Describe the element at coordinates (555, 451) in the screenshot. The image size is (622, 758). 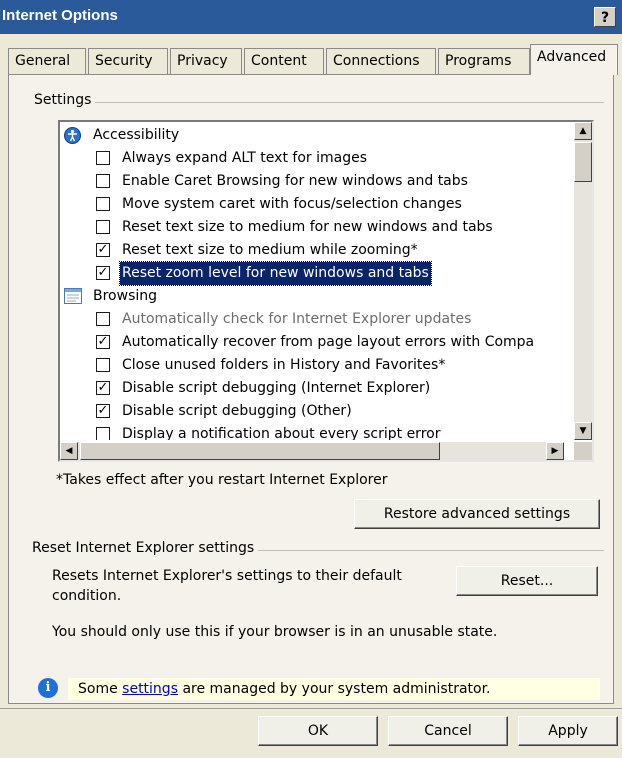
I see `scroll-right-icon: ▶` at that location.